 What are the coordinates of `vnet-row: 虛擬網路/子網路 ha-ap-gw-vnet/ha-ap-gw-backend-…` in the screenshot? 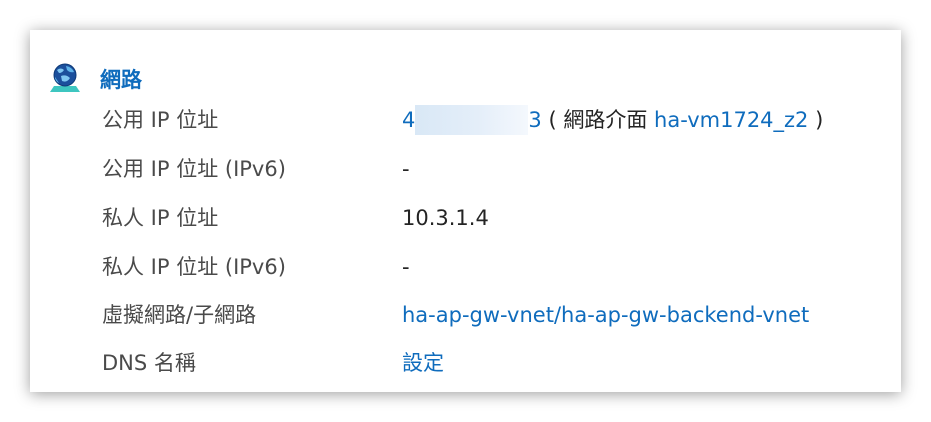 It's located at (465, 315).